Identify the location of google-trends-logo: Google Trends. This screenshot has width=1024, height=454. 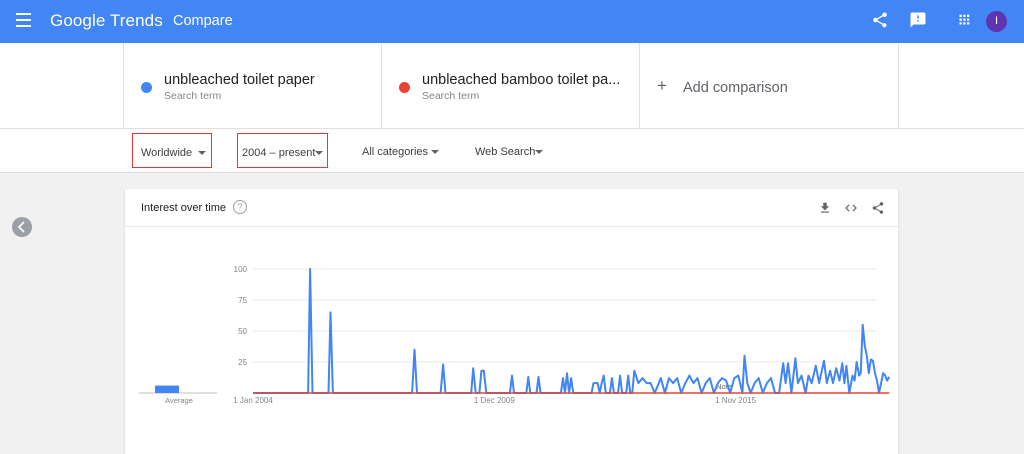
(106, 21).